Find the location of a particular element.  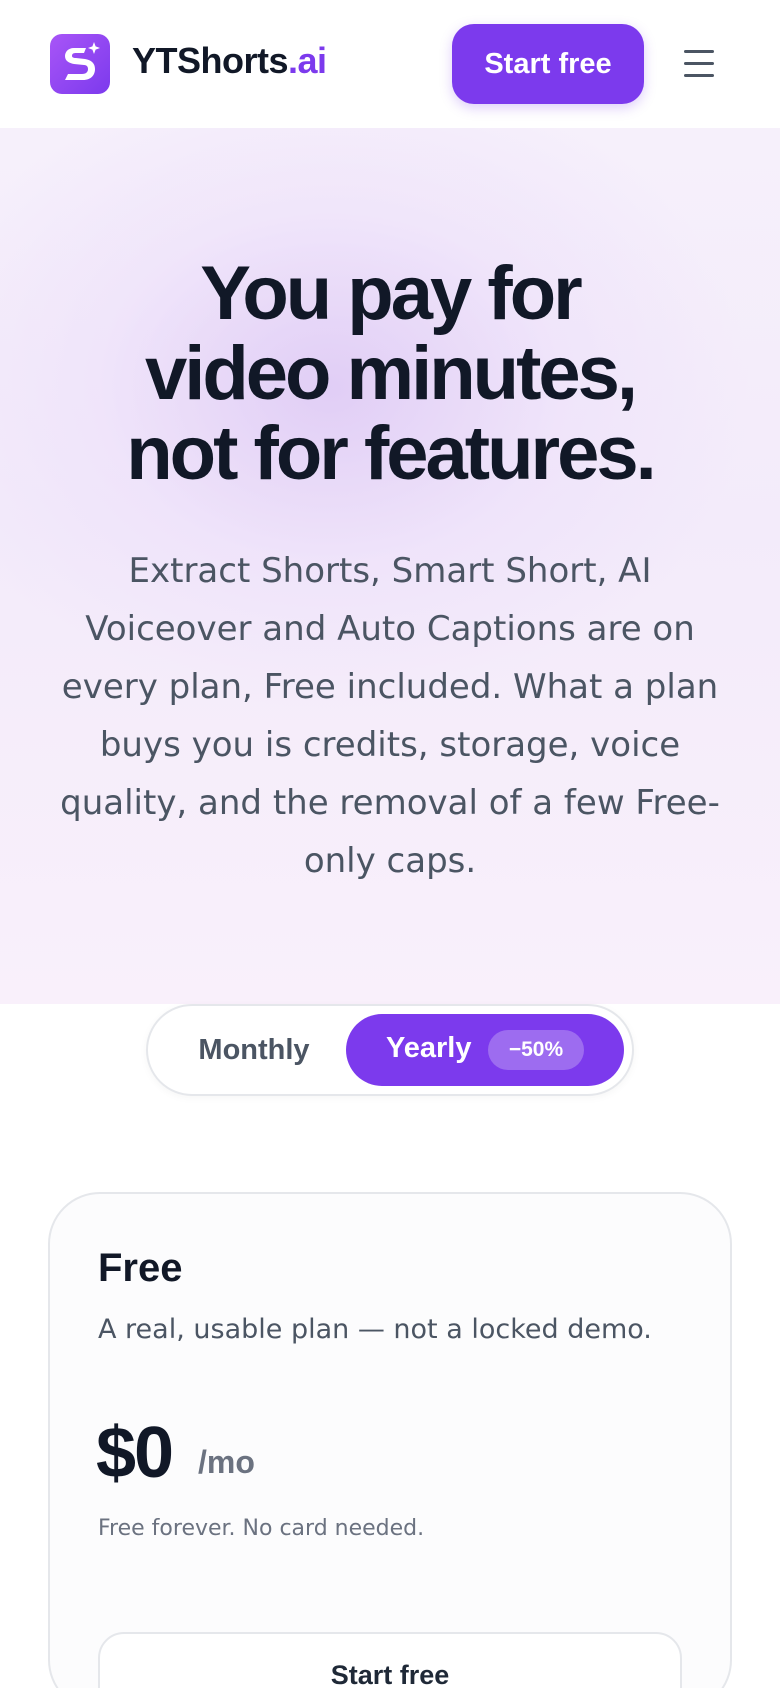

billing-toggle: Monthly Yearly −50% is located at coordinates (390, 1050).